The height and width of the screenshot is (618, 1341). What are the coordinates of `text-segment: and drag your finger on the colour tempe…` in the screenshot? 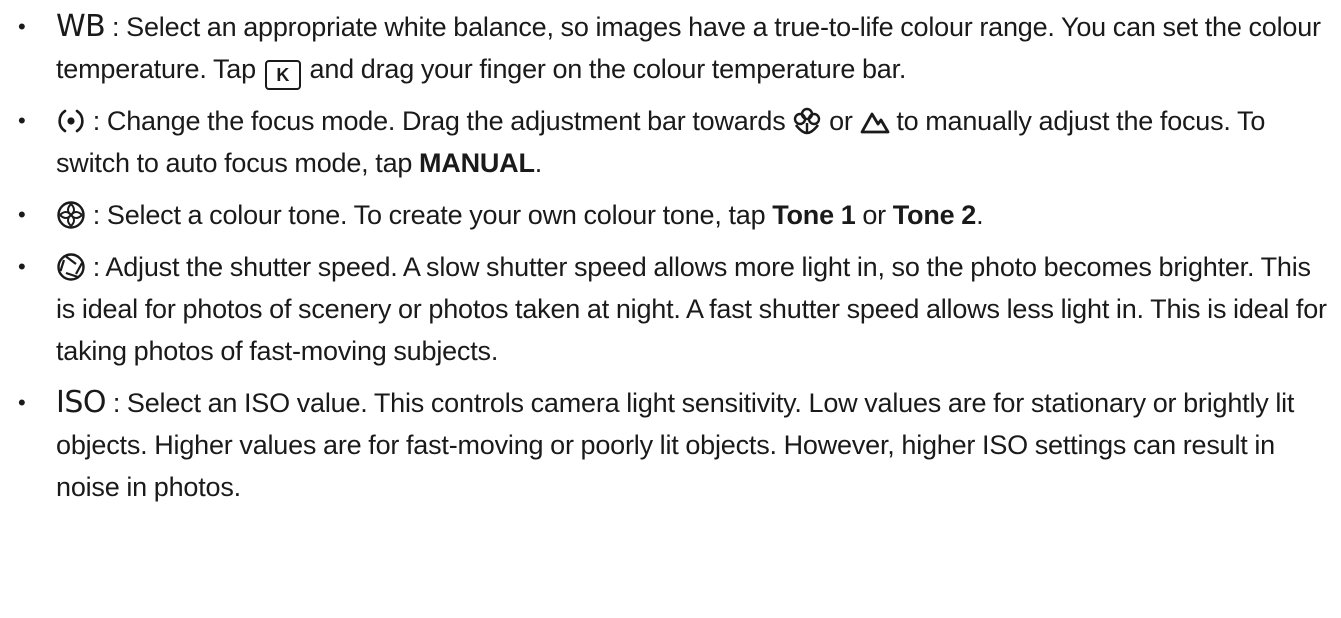 It's located at (604, 69).